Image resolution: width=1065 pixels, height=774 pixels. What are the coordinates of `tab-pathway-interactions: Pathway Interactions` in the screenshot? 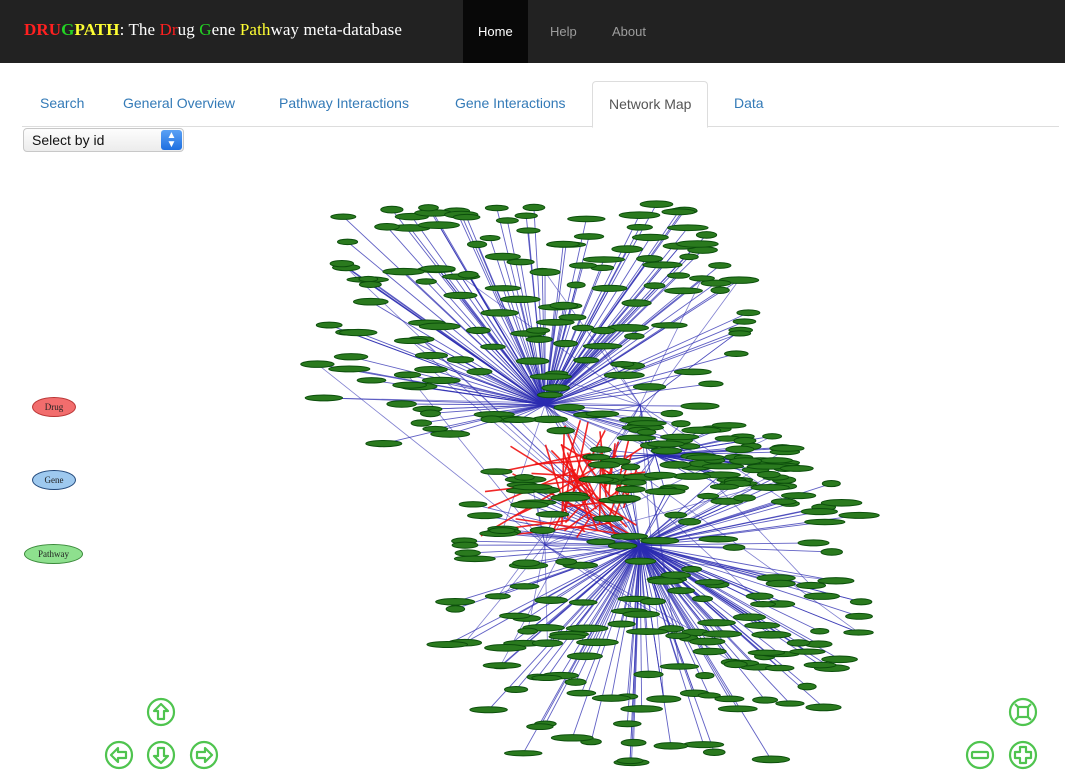 It's located at (344, 104).